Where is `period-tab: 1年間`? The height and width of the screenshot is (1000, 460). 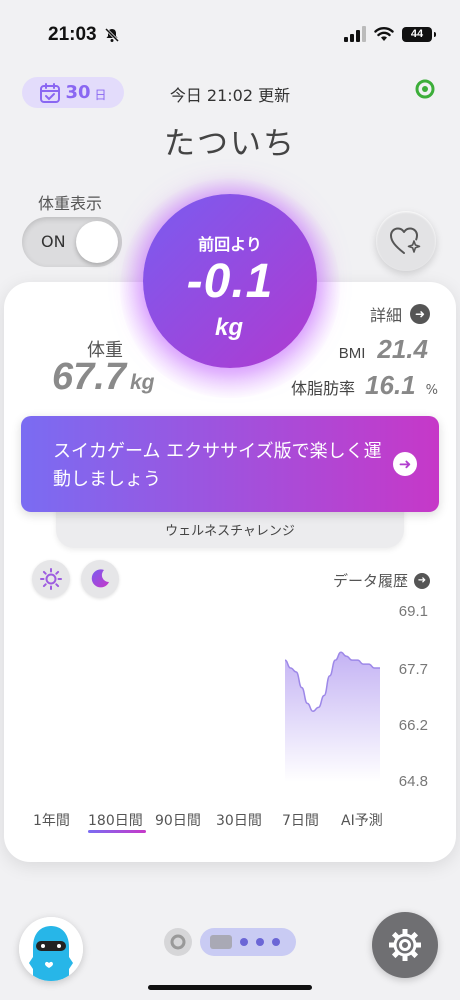 period-tab: 1年間 is located at coordinates (51, 820).